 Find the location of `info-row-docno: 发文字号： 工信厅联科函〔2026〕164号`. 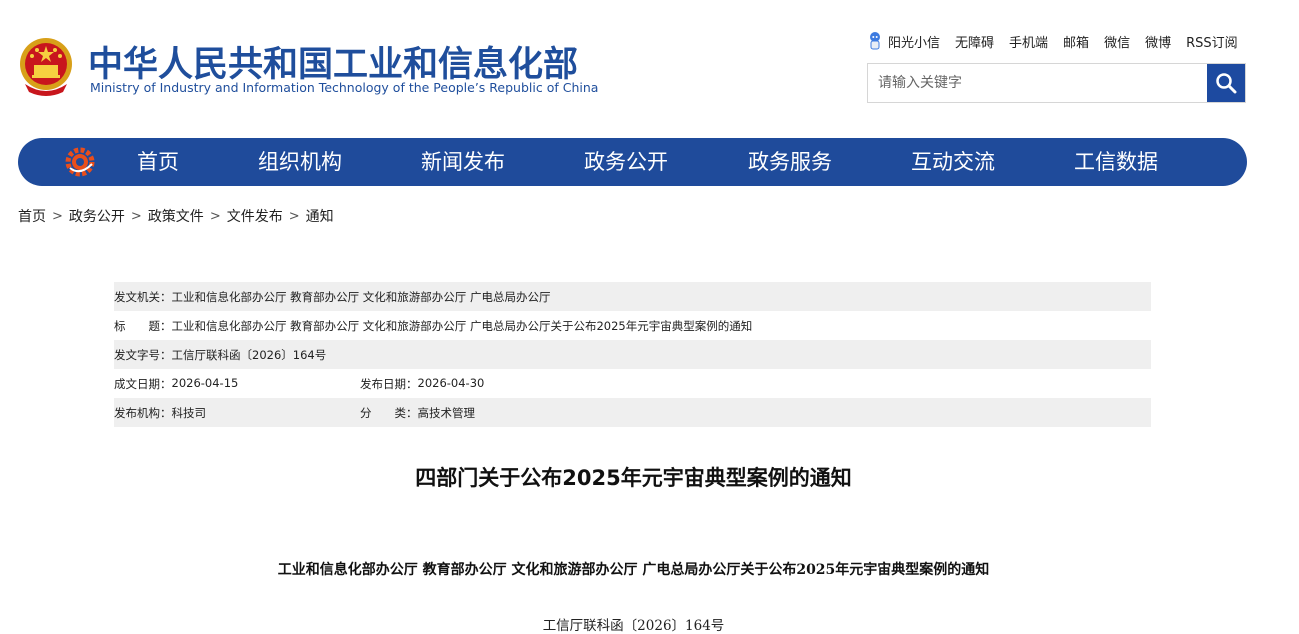

info-row-docno: 发文字号： 工信厅联科函〔2026〕164号 is located at coordinates (632, 354).